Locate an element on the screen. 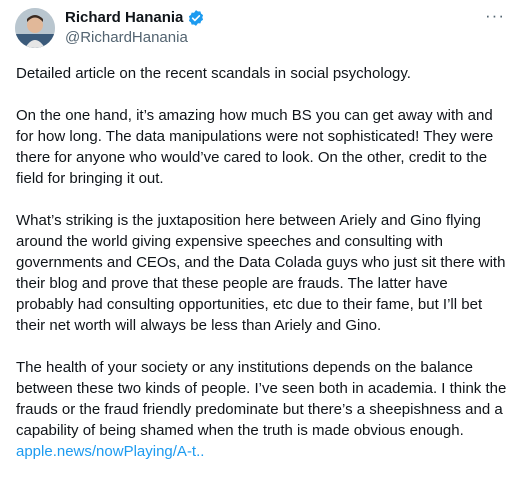 This screenshot has width=521, height=488. author-name-row: Richard Hanania is located at coordinates (135, 18).